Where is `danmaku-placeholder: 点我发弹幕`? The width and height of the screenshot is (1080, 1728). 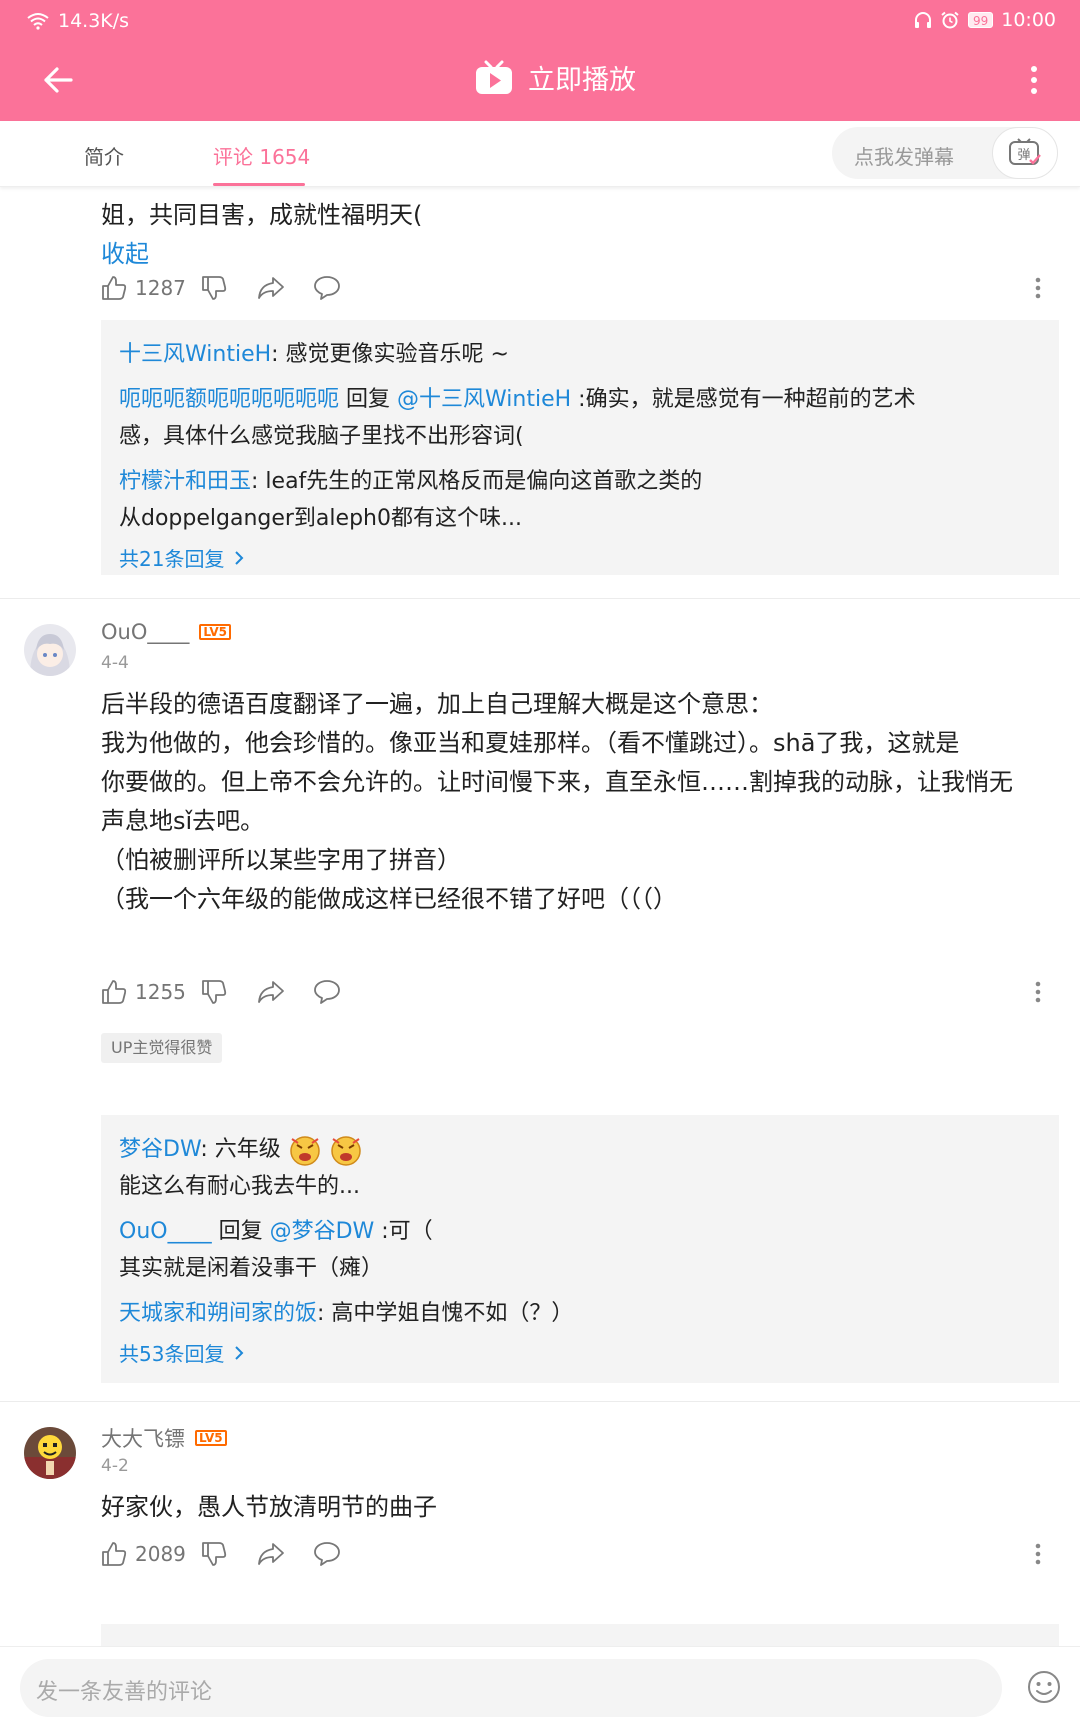
danmaku-placeholder: 点我发弹幕 is located at coordinates (904, 157).